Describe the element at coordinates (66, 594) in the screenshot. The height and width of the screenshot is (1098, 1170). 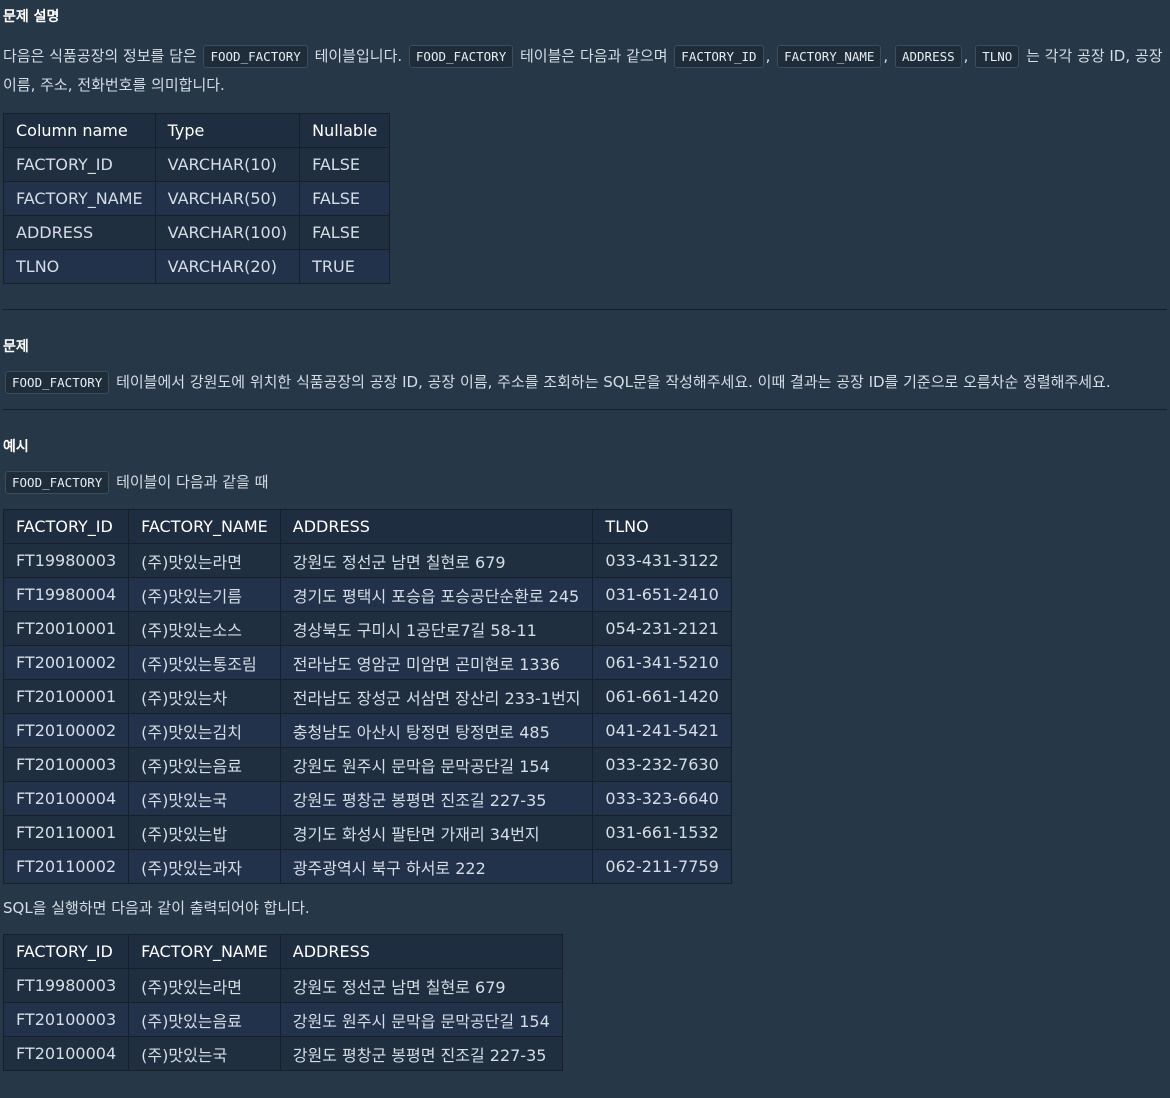
I see `table-cell: FT19980004` at that location.